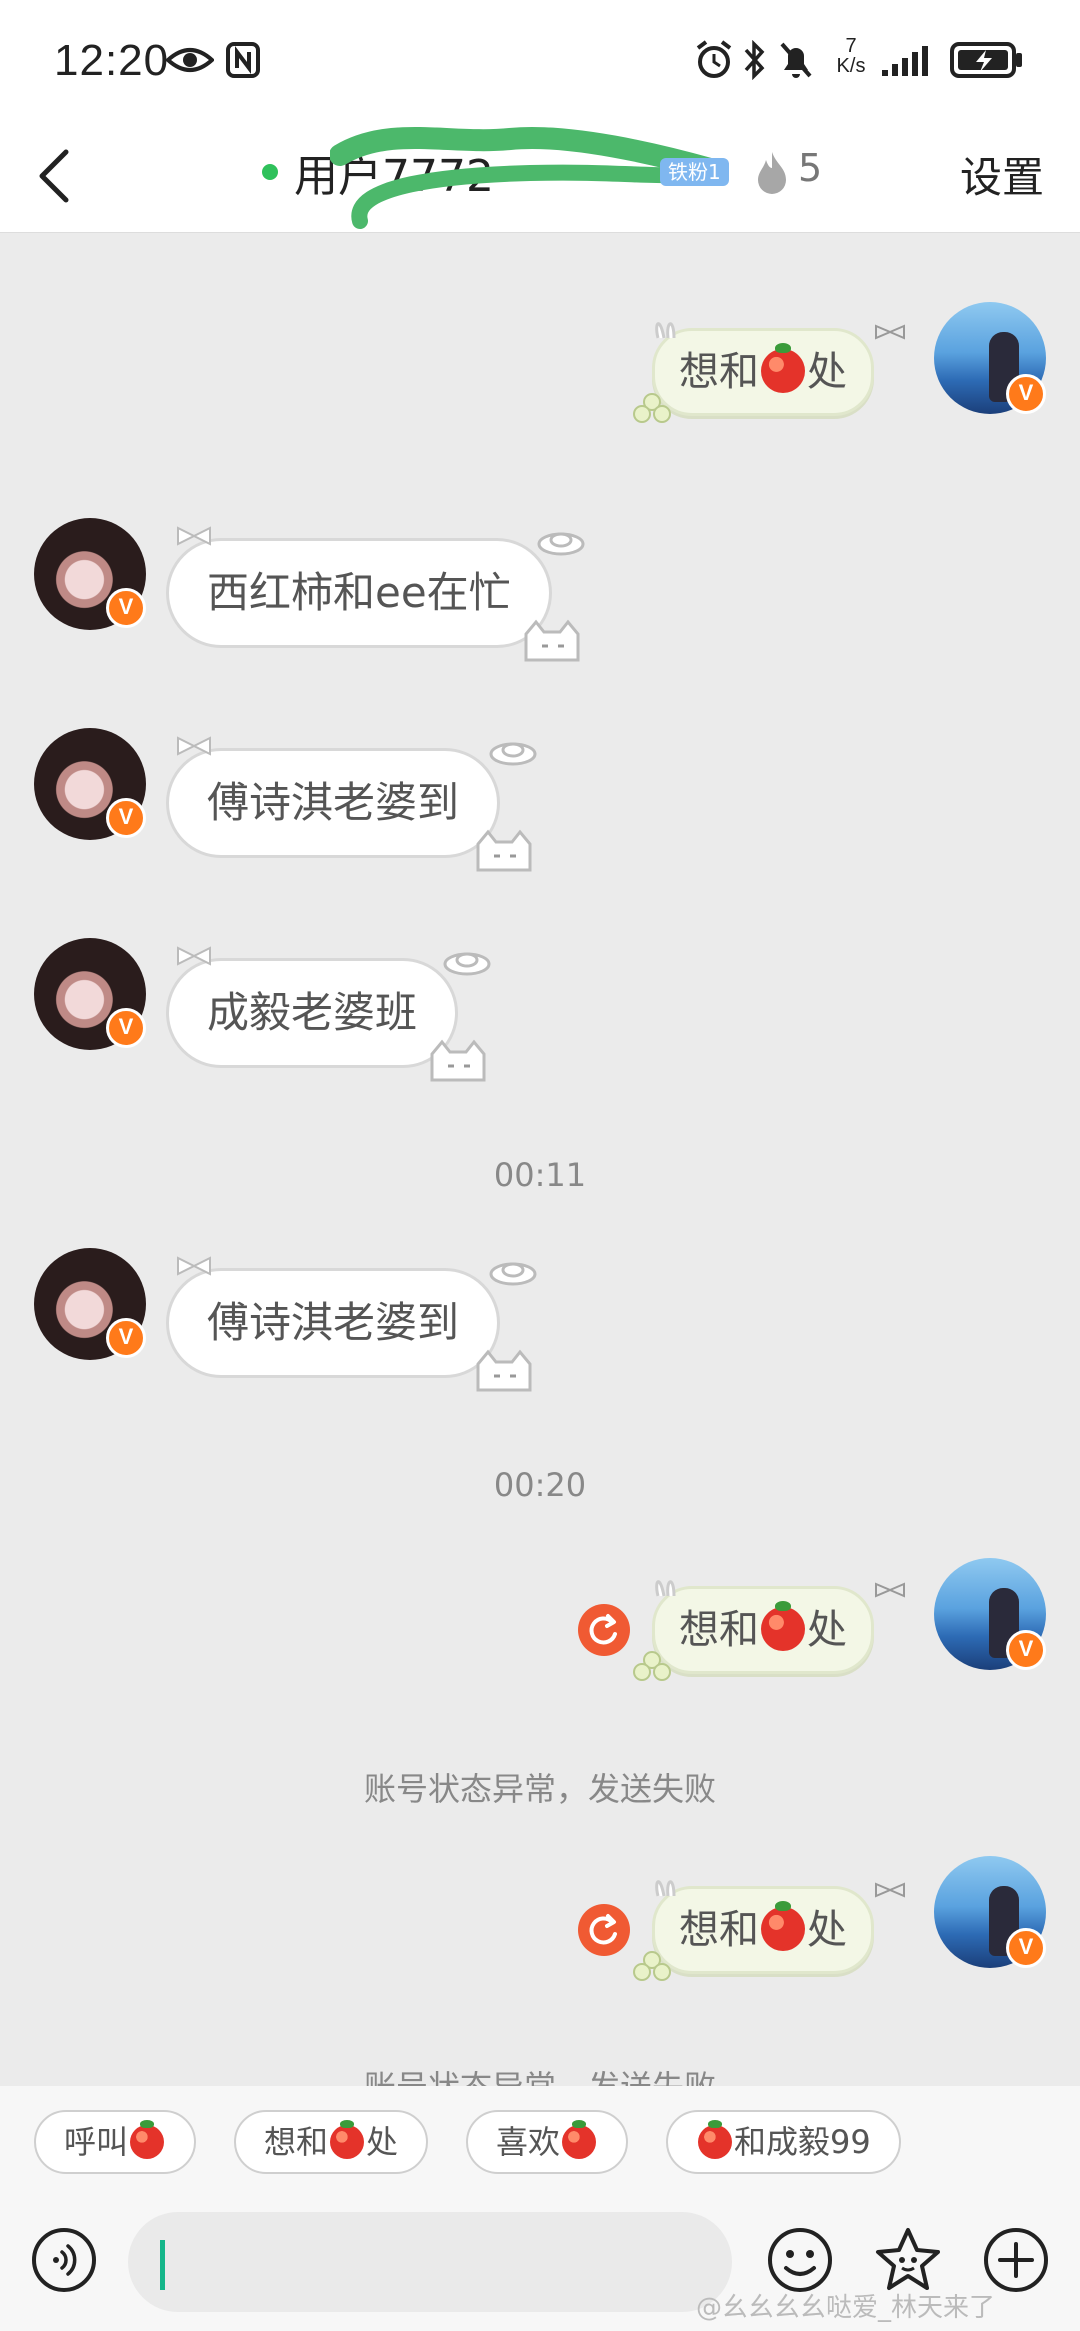 The image size is (1080, 2331). Describe the element at coordinates (96, 2142) in the screenshot. I see `chip-label: 呼叫` at that location.